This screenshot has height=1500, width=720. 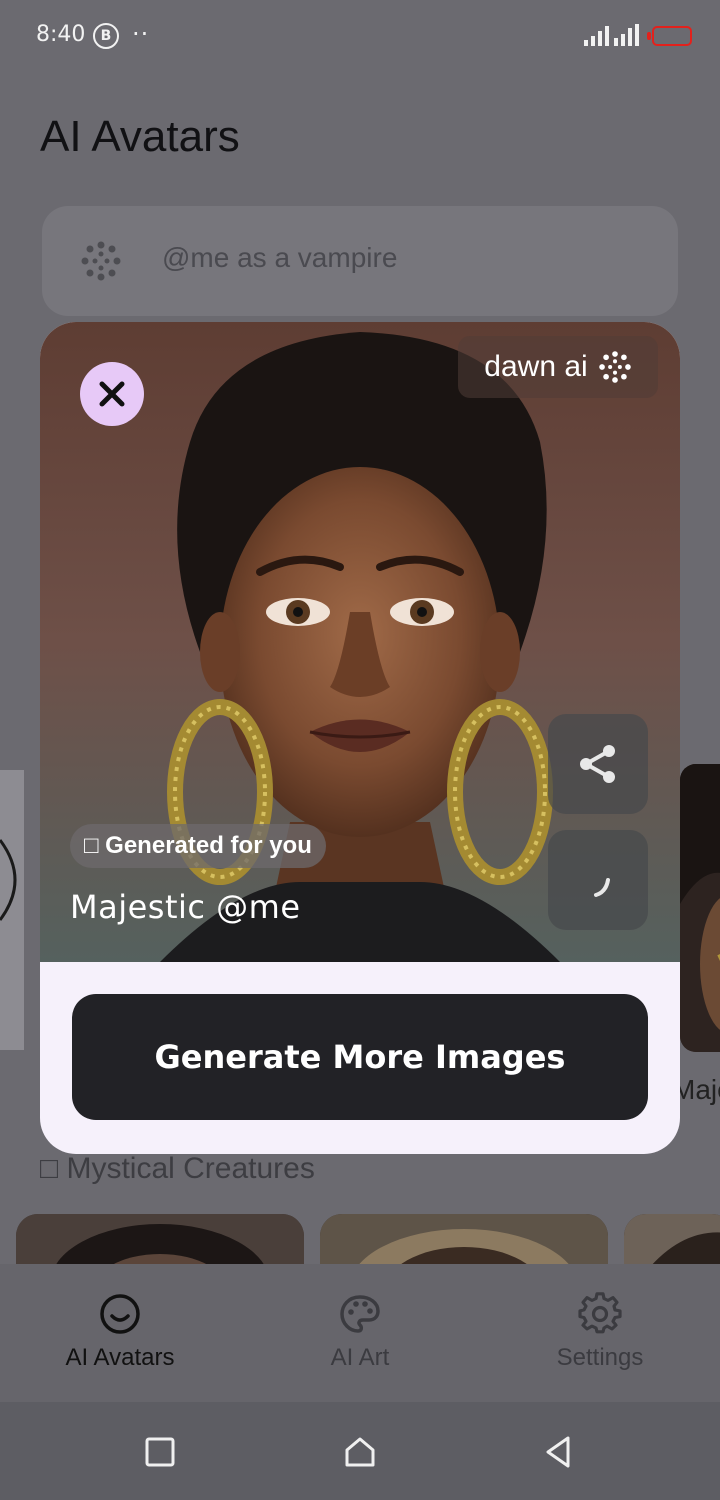 I want to click on download-button, so click(x=598, y=880).